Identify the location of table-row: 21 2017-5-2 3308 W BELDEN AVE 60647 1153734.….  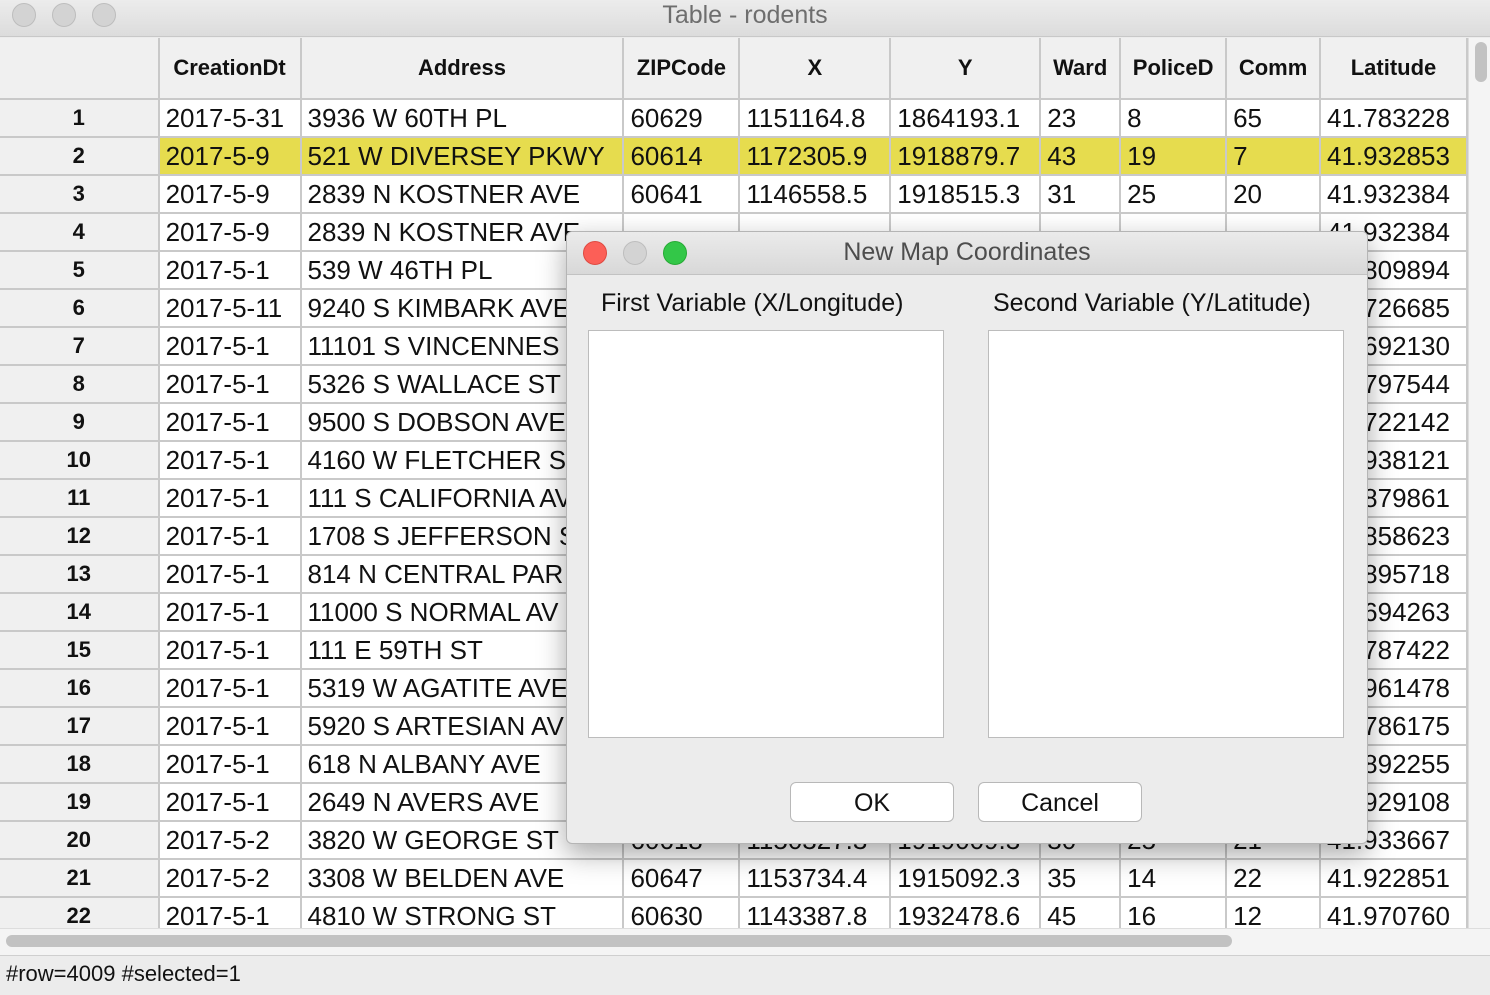
(734, 878).